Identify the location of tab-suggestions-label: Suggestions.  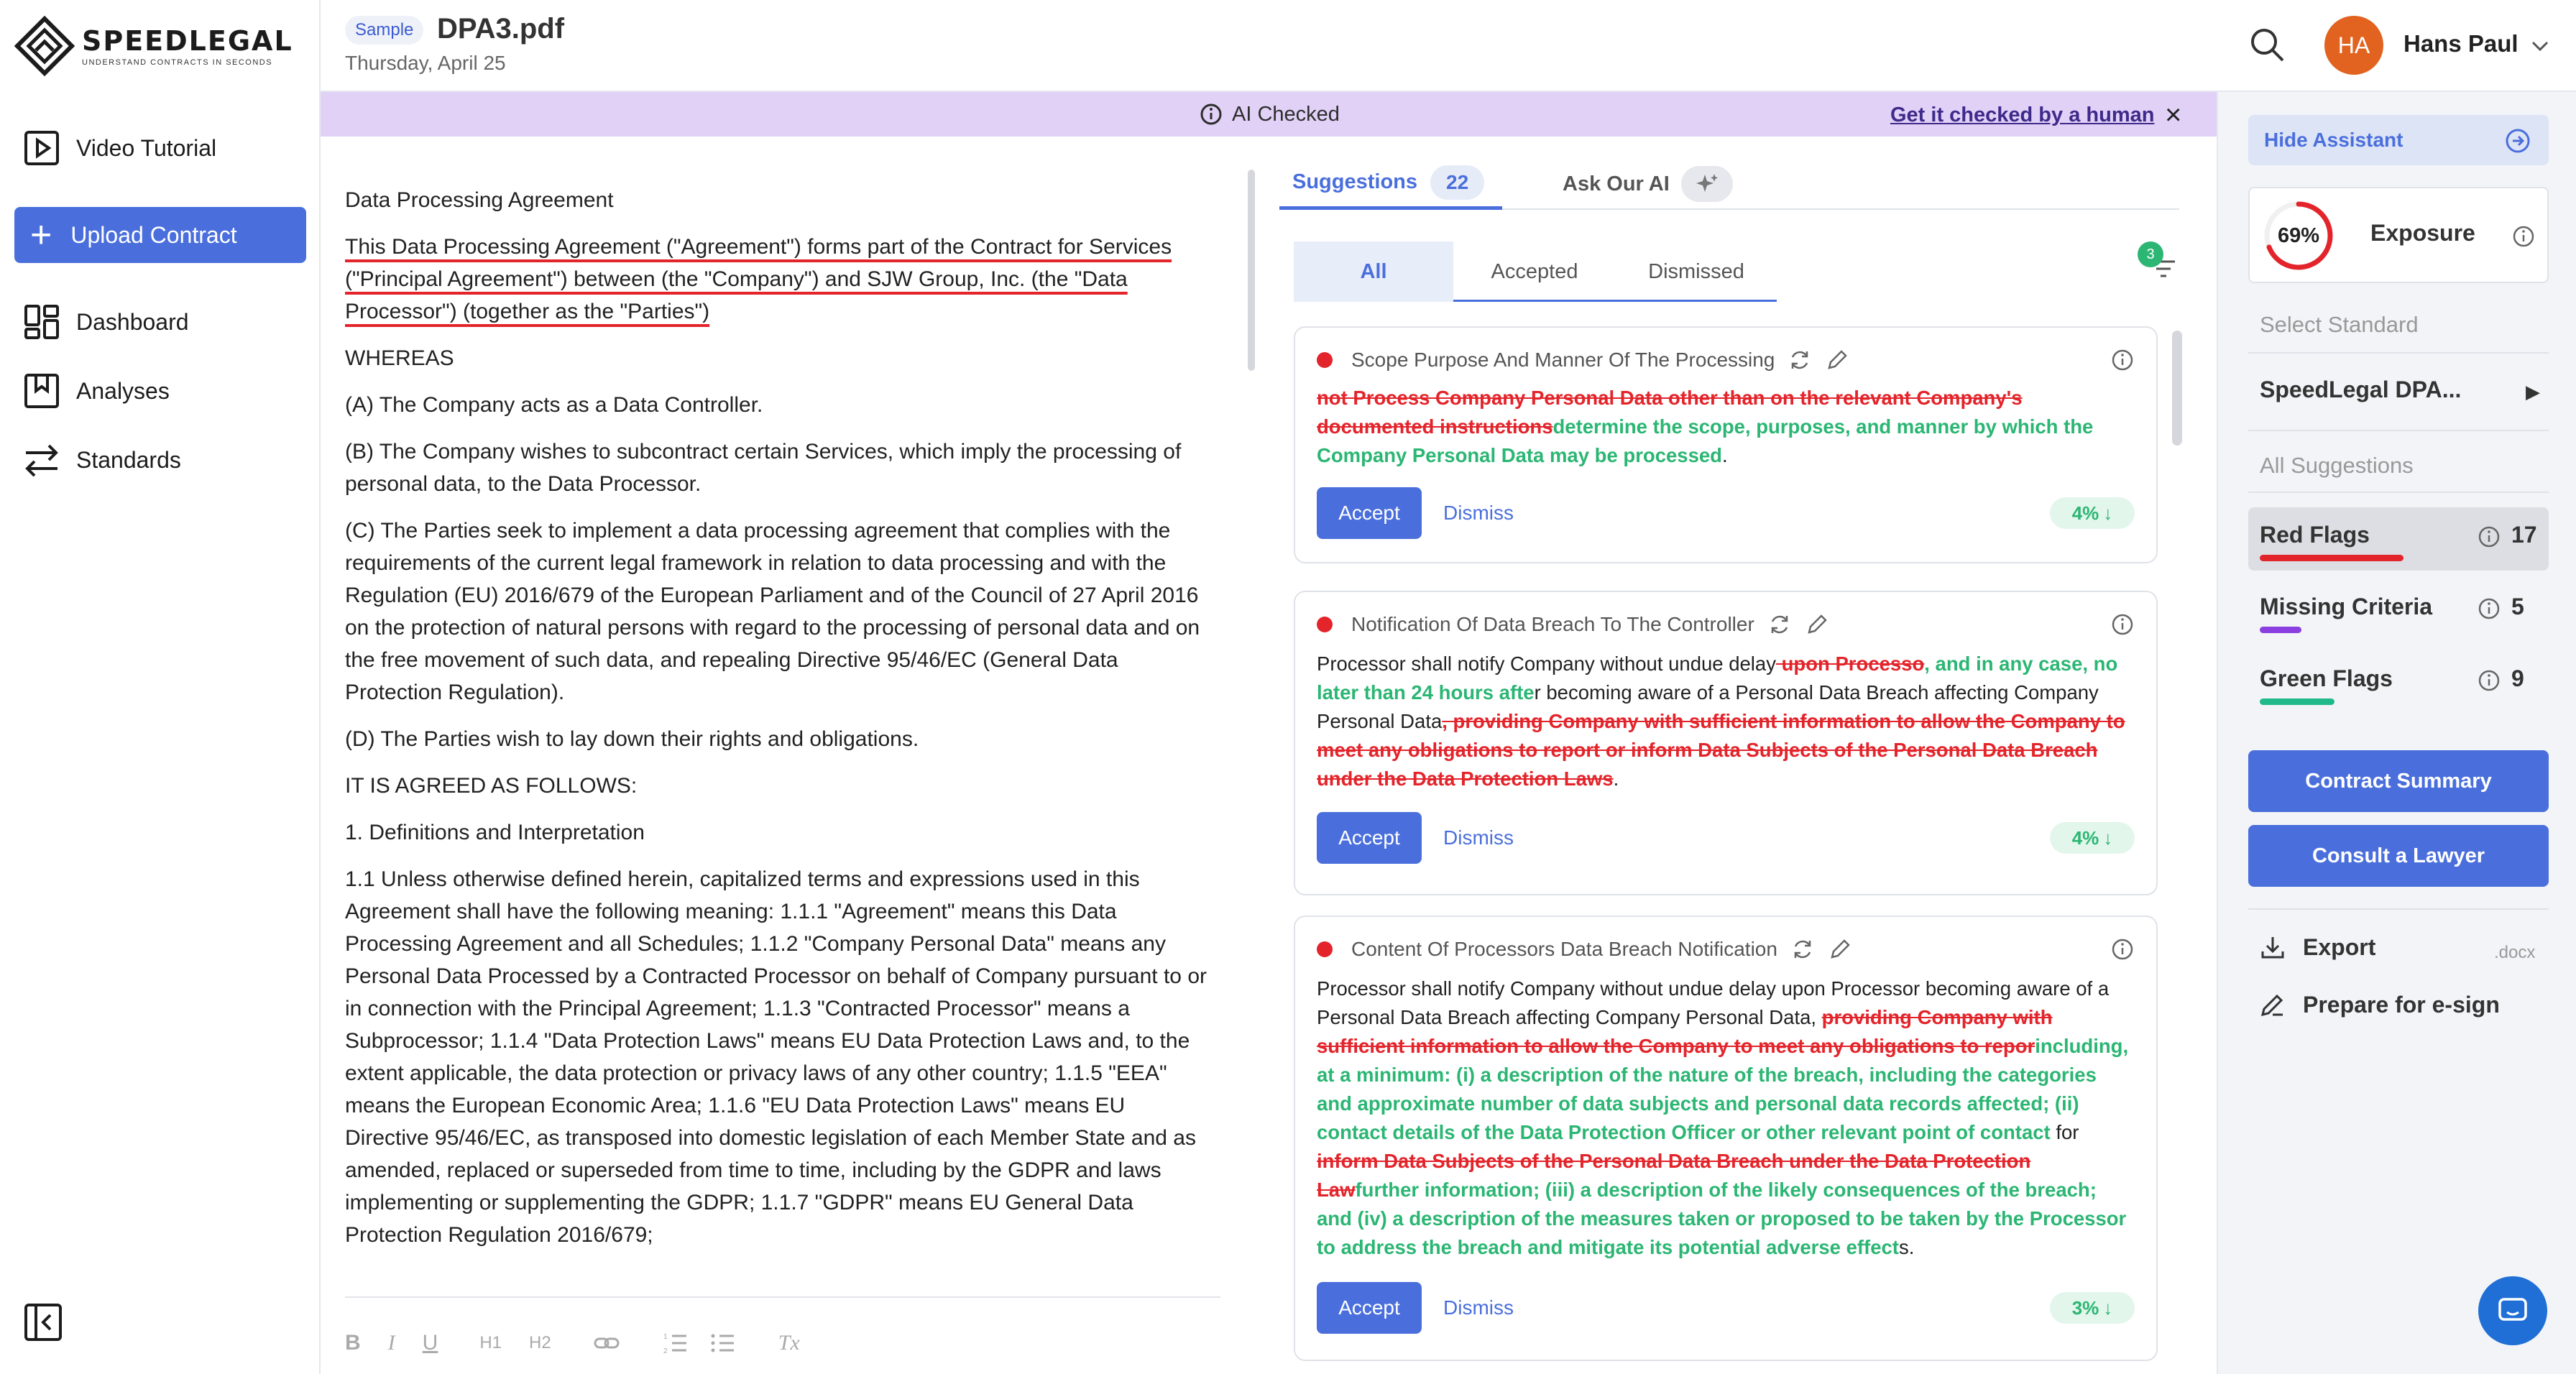
(1355, 181).